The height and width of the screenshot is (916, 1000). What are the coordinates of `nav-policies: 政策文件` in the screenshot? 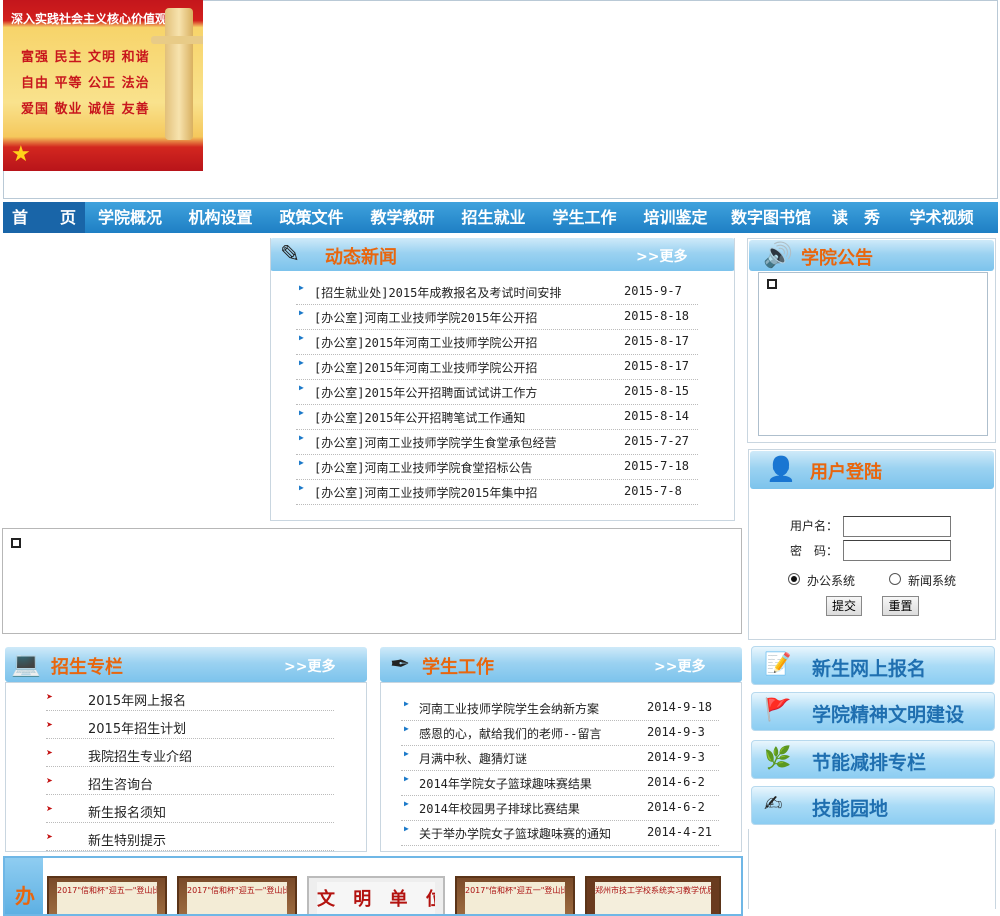 It's located at (311, 217).